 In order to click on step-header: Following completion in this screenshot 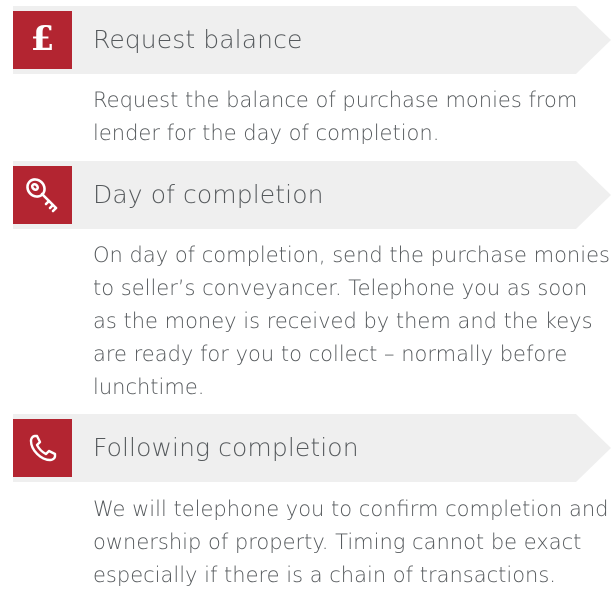, I will do `click(312, 448)`.